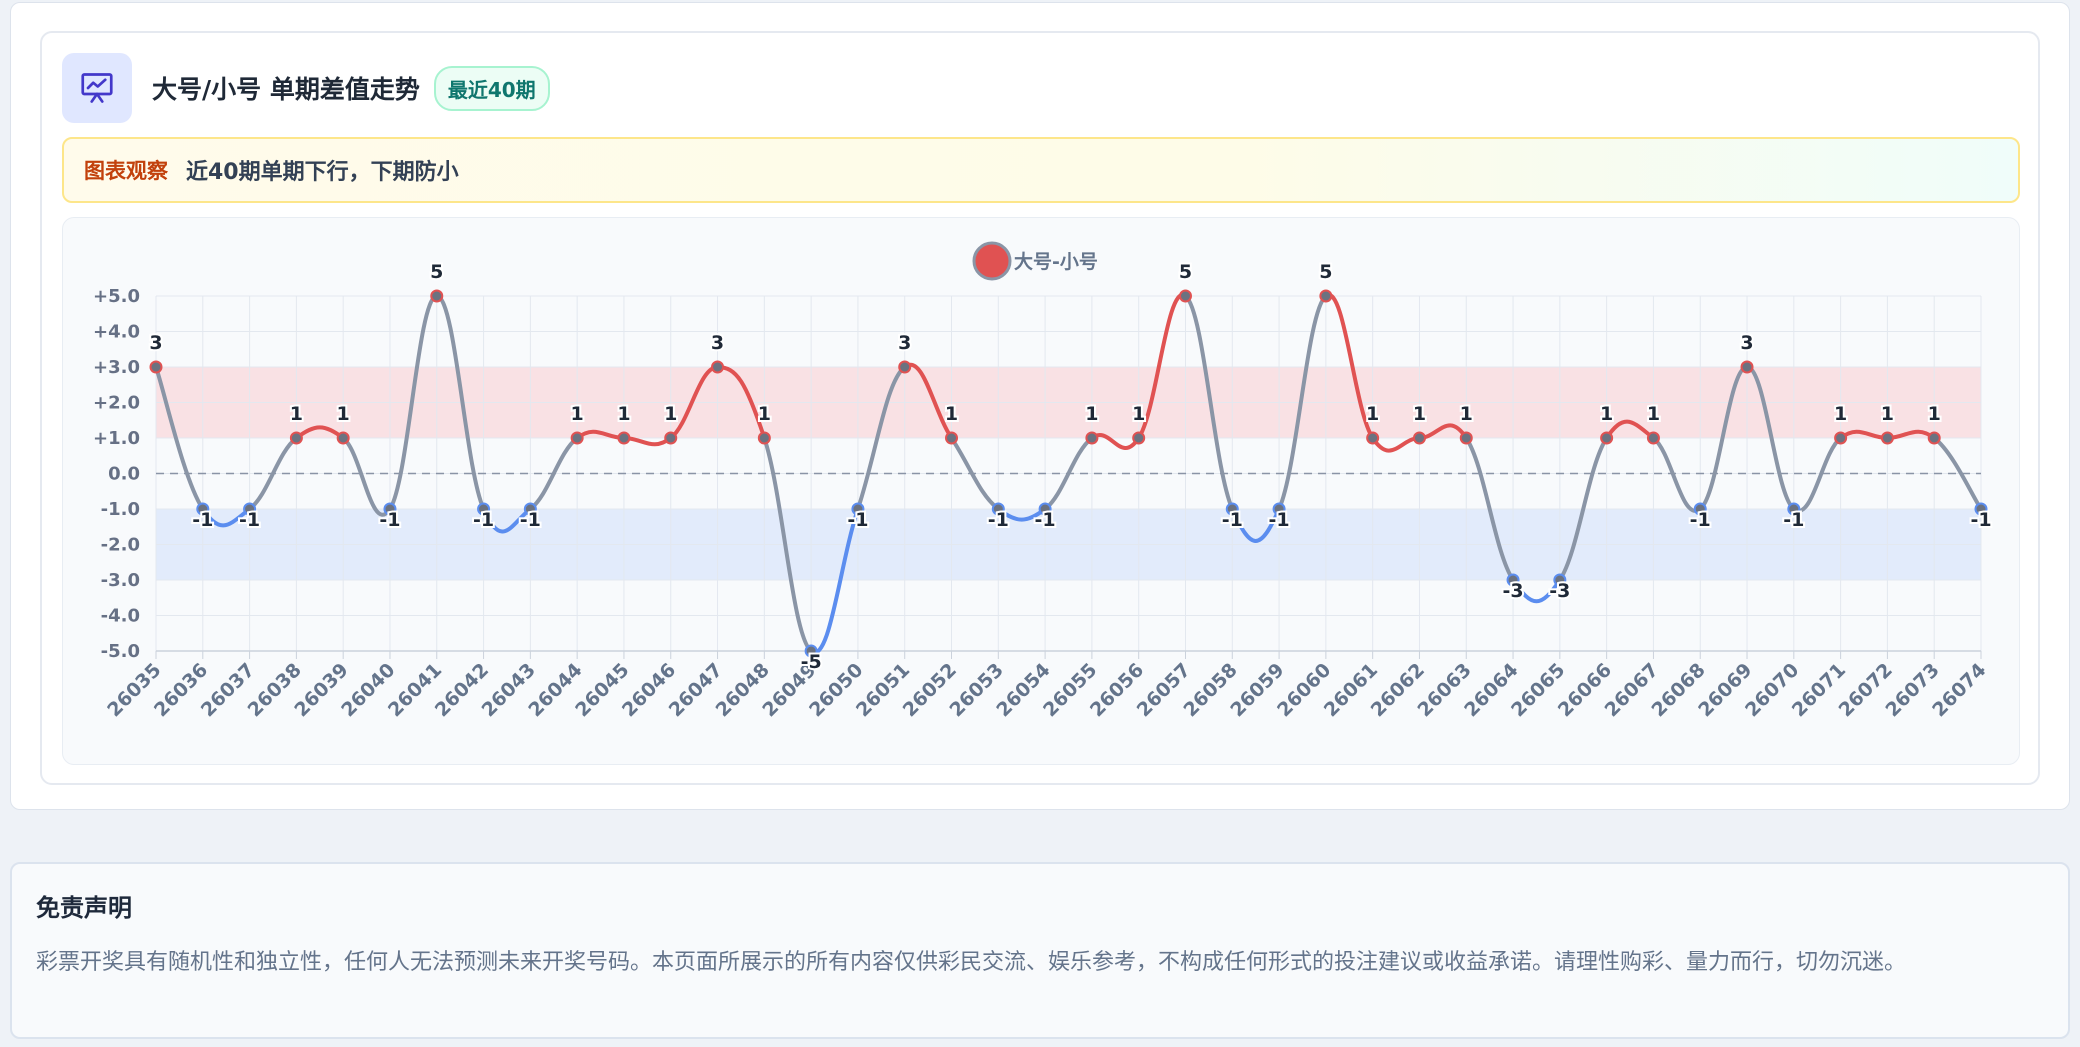 This screenshot has width=2080, height=1047. Describe the element at coordinates (120, 651) in the screenshot. I see `y-tick-label: -5.0` at that location.